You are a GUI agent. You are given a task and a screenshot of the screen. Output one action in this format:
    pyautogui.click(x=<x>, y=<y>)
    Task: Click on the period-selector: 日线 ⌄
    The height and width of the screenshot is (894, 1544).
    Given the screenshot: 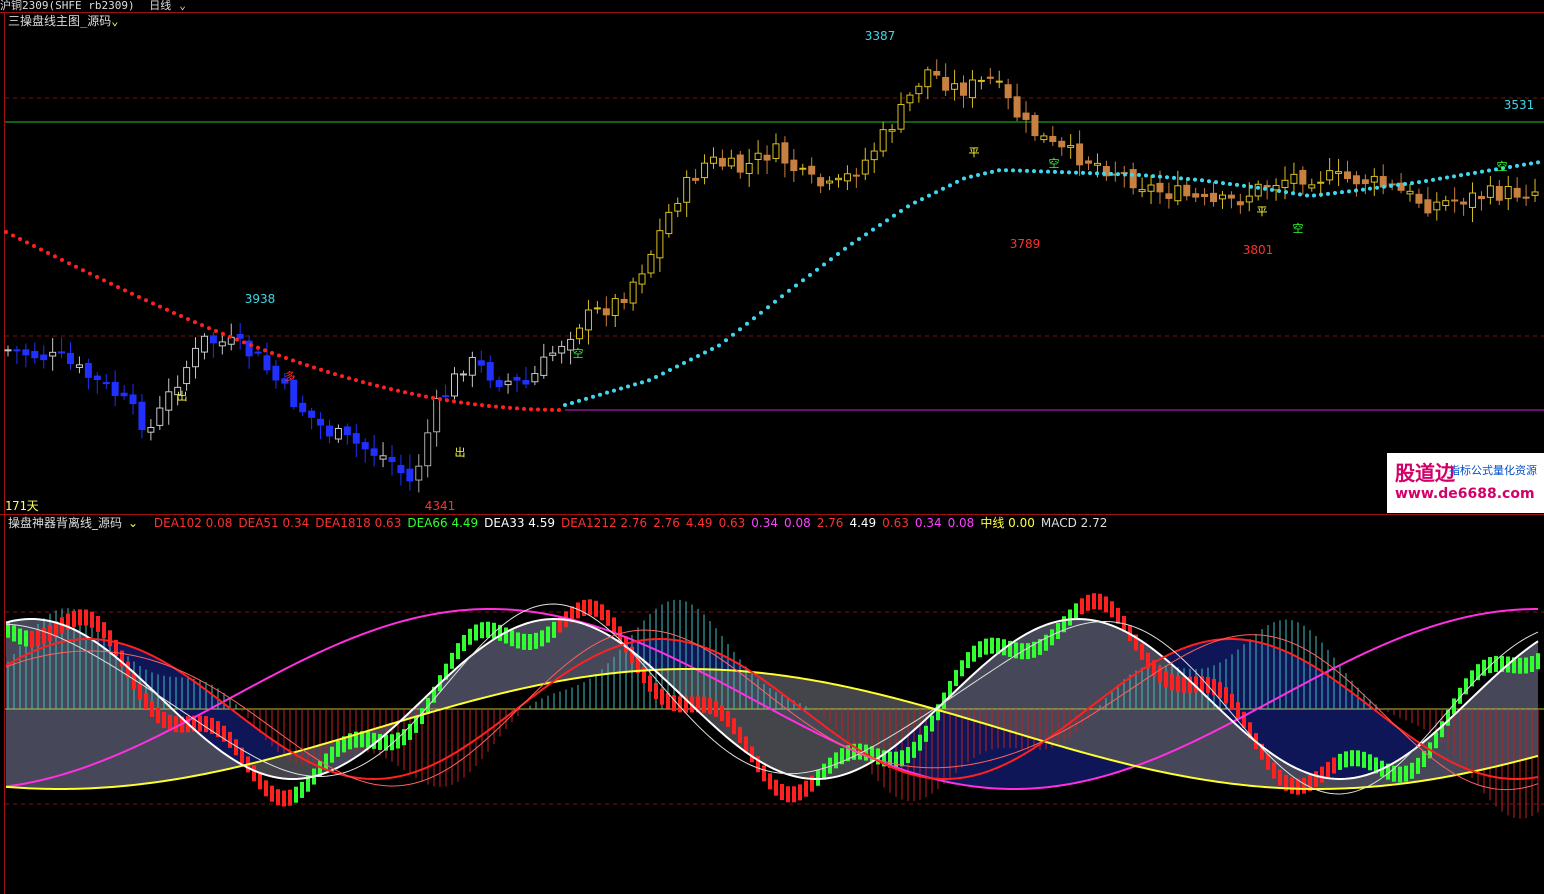 What is the action you would take?
    pyautogui.click(x=171, y=6)
    